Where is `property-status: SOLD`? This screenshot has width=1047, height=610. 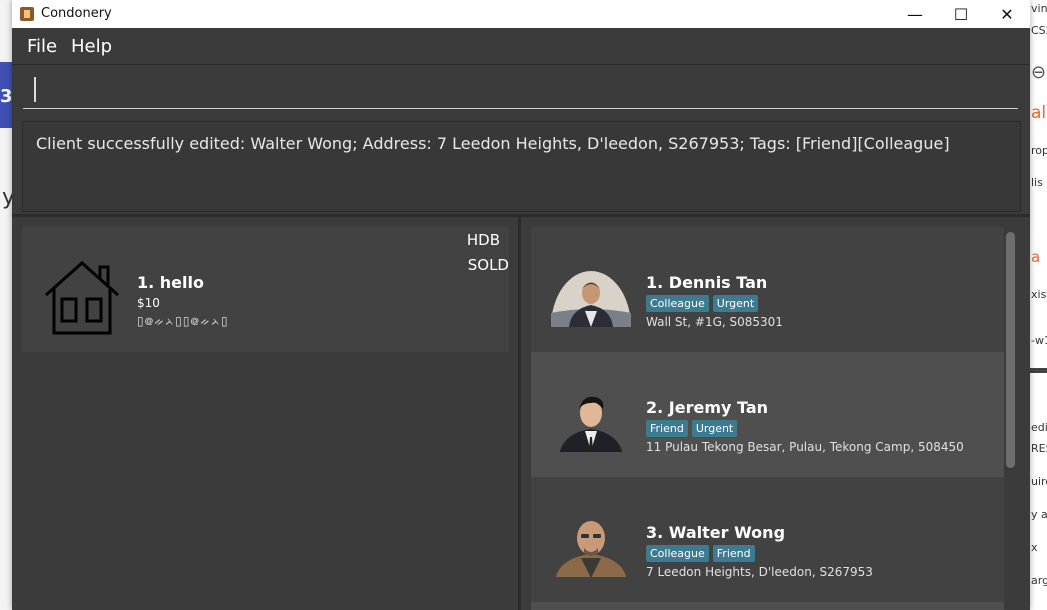
property-status: SOLD is located at coordinates (488, 265).